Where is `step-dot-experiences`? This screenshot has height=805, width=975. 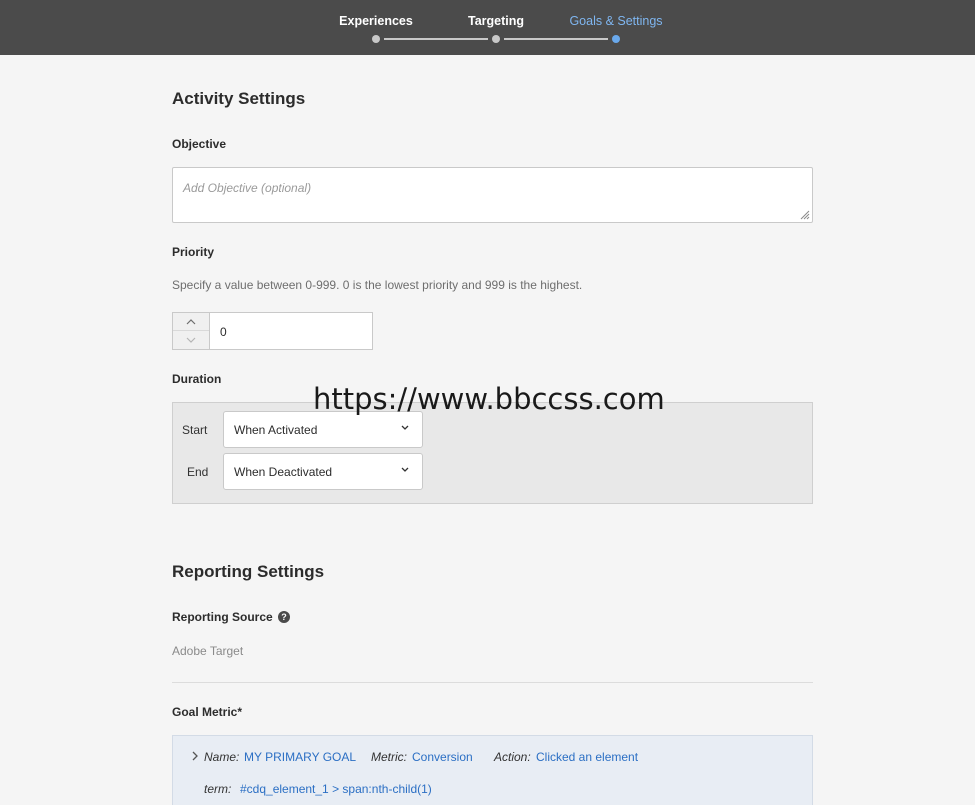 step-dot-experiences is located at coordinates (376, 39).